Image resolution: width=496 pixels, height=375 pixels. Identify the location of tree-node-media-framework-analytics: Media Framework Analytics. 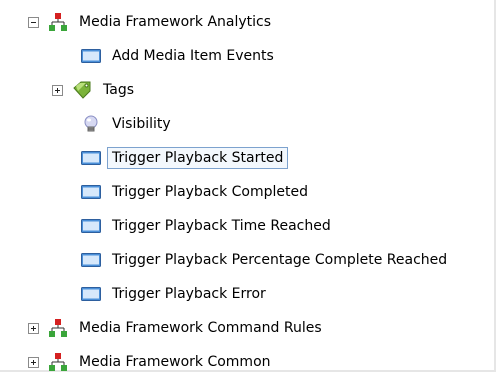
(151, 22).